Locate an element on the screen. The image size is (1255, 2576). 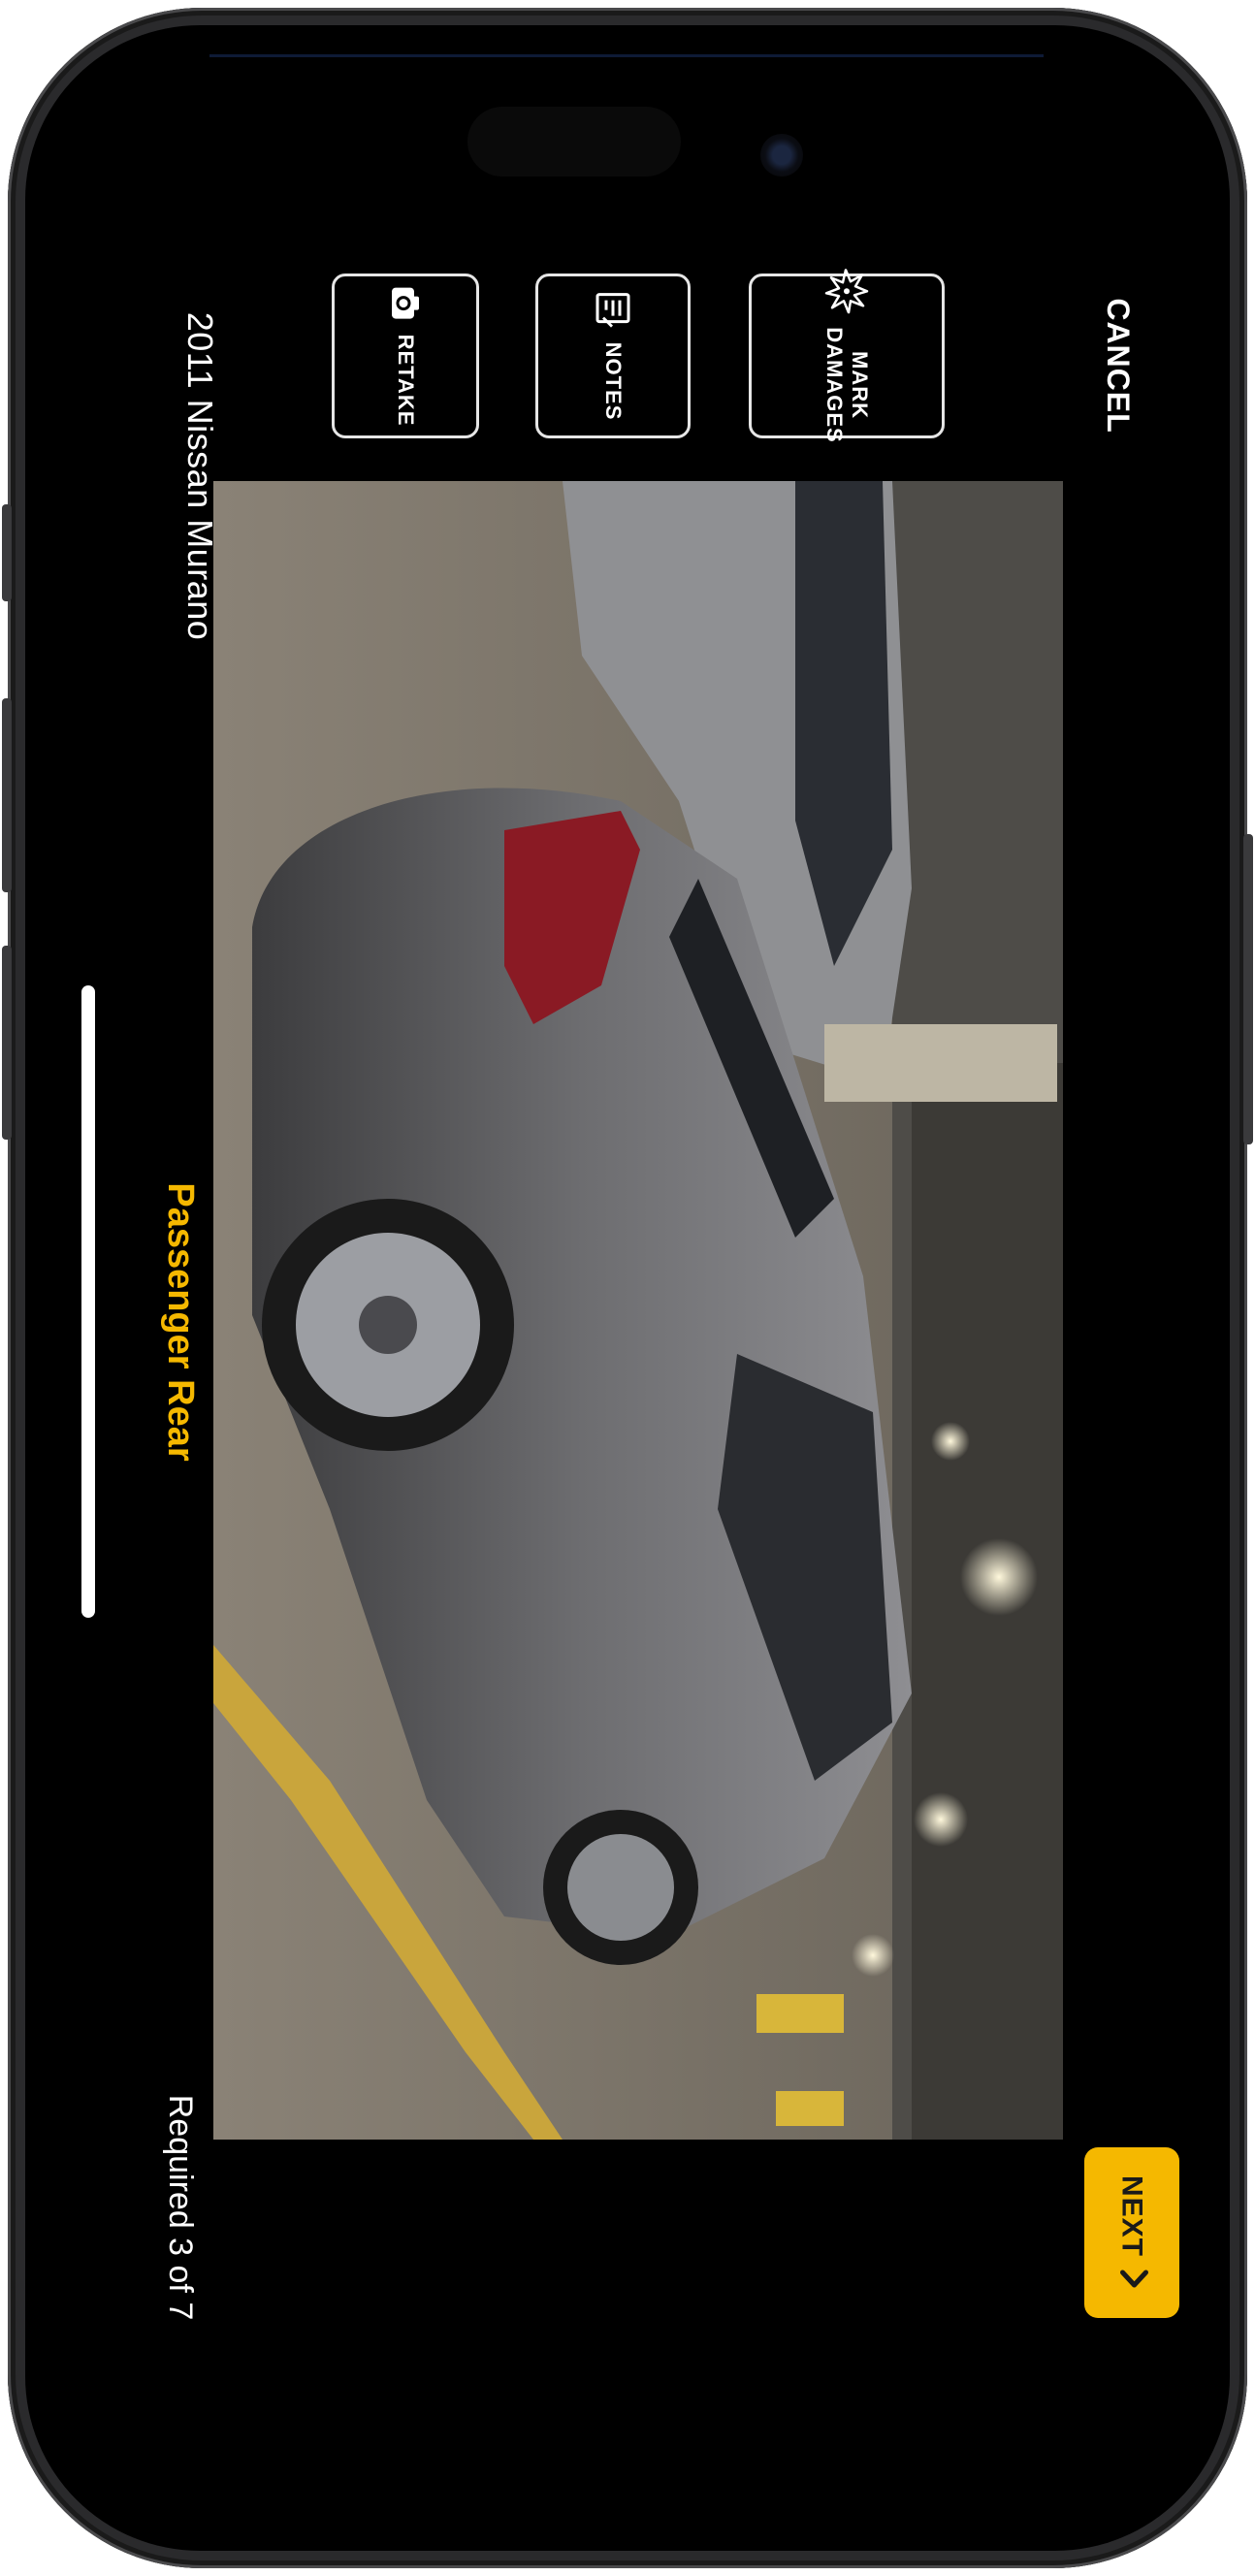
next-button: NEXT is located at coordinates (1131, 2232).